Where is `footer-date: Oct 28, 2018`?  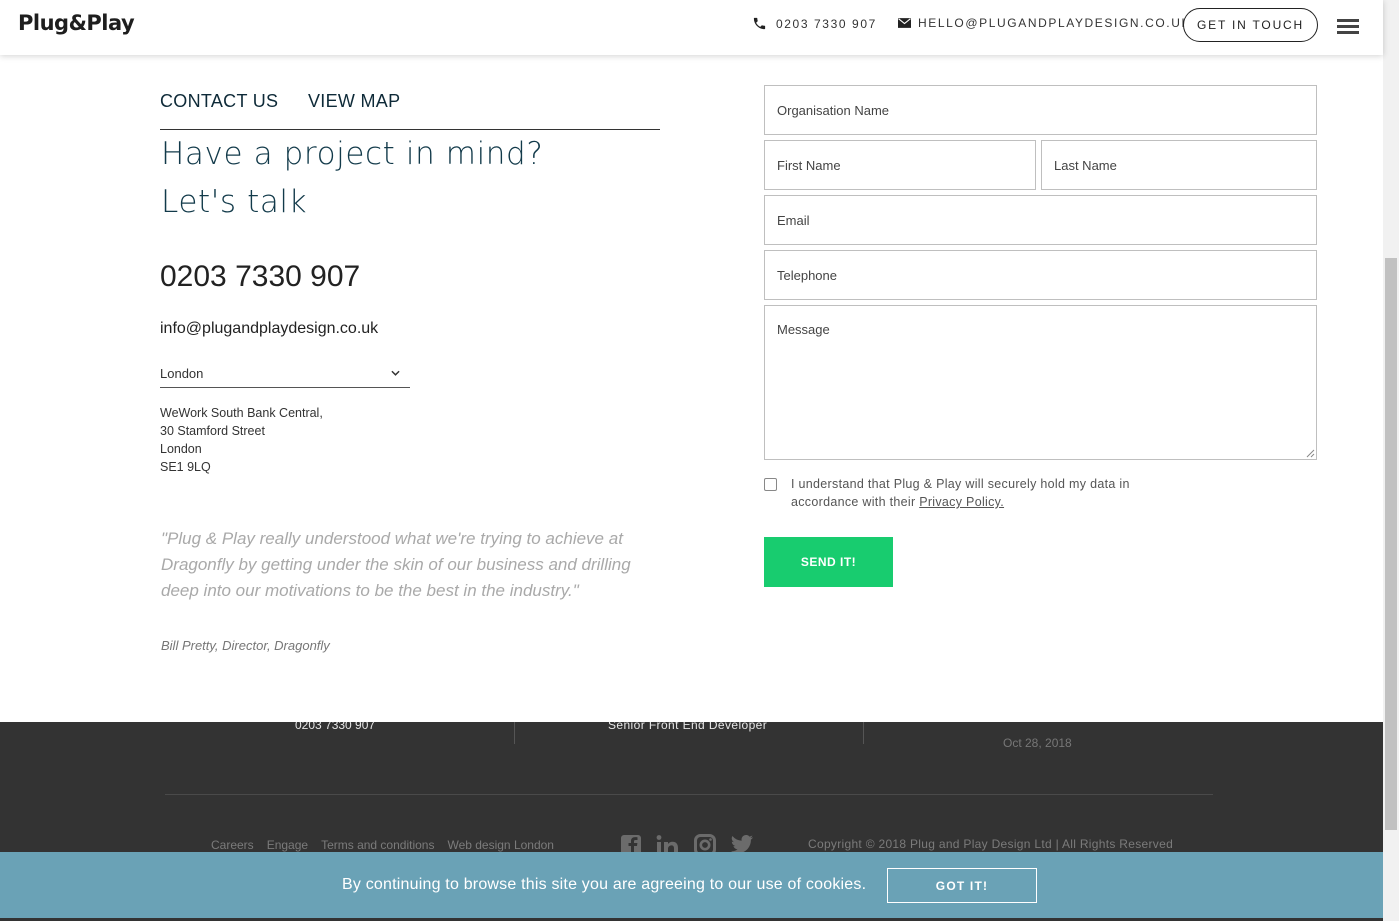 footer-date: Oct 28, 2018 is located at coordinates (1037, 743).